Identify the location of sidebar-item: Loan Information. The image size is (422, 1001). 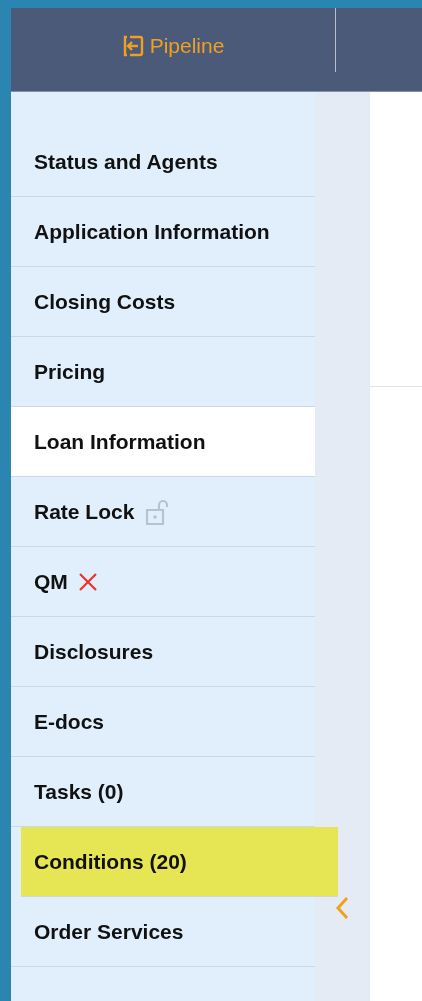
(163, 442).